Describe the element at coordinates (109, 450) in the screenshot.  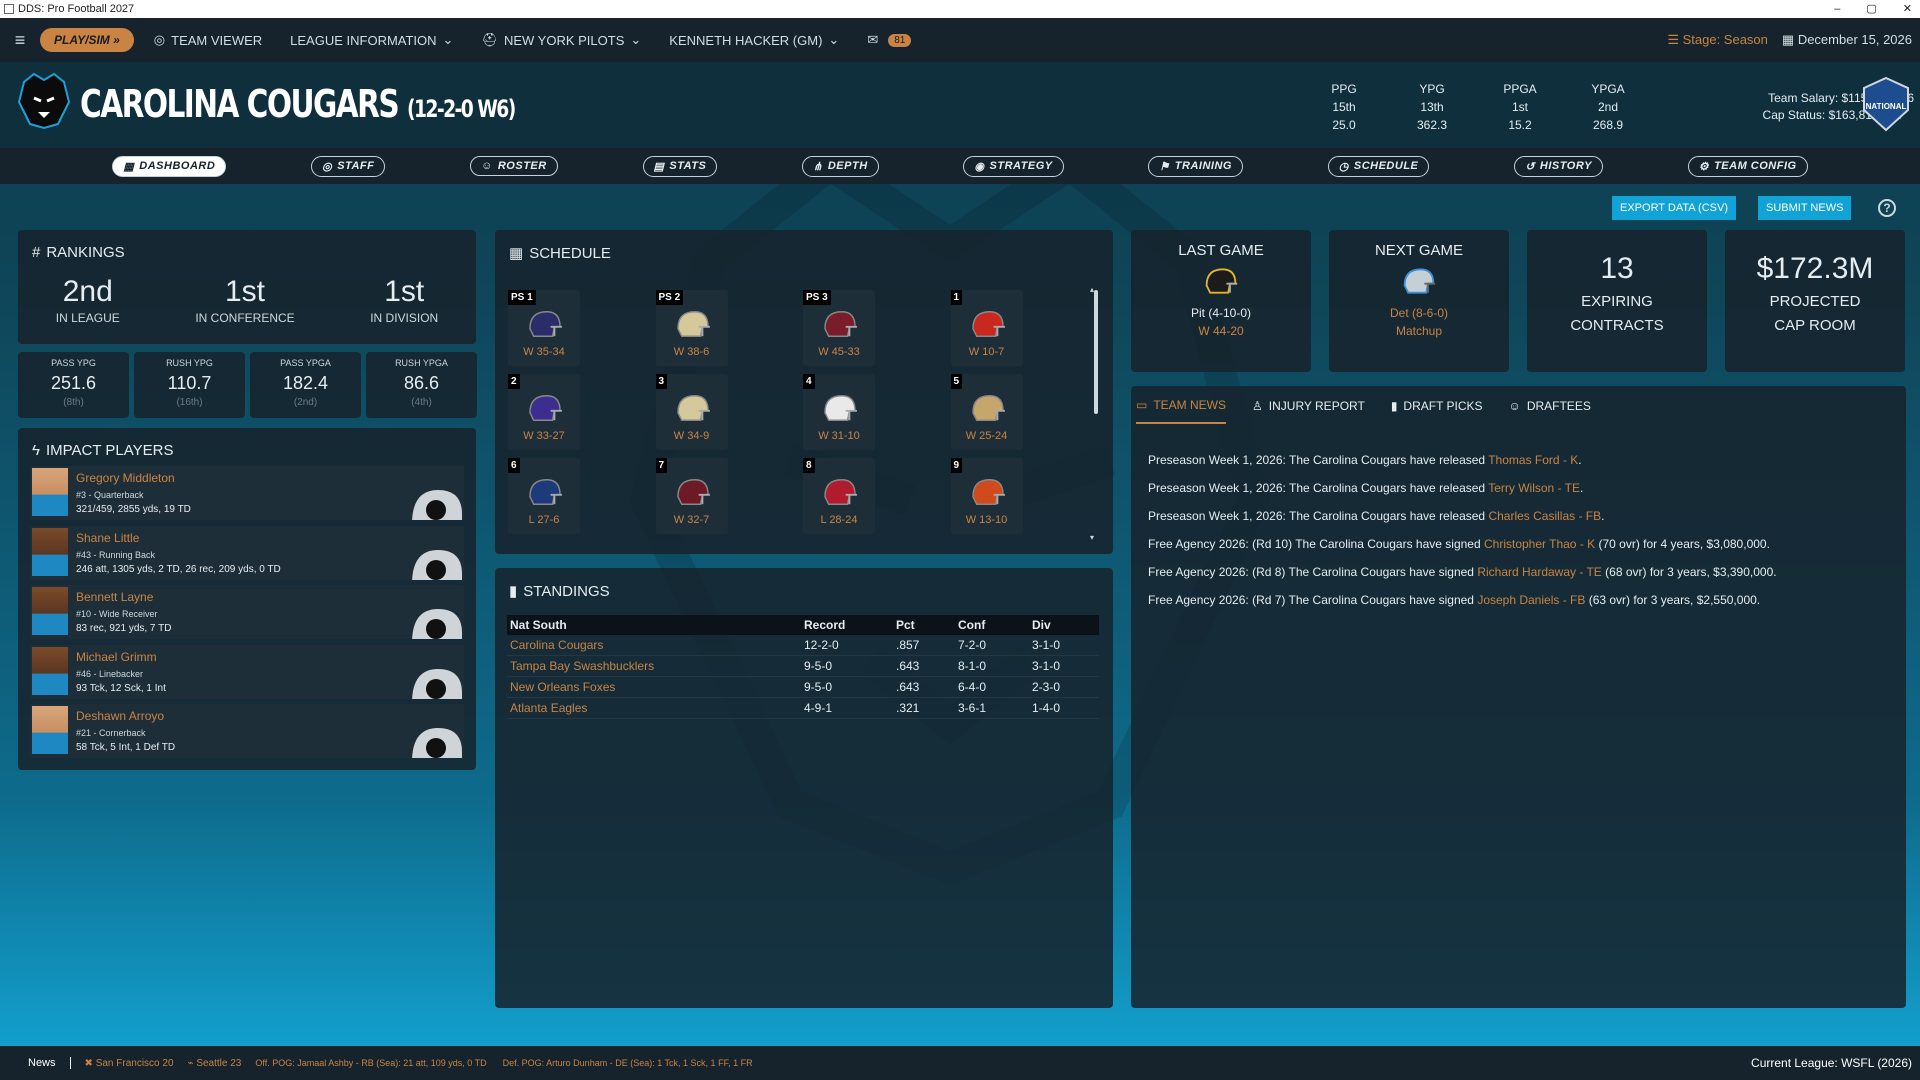
I see `impact-players-title: IMPACT PLAYERS` at that location.